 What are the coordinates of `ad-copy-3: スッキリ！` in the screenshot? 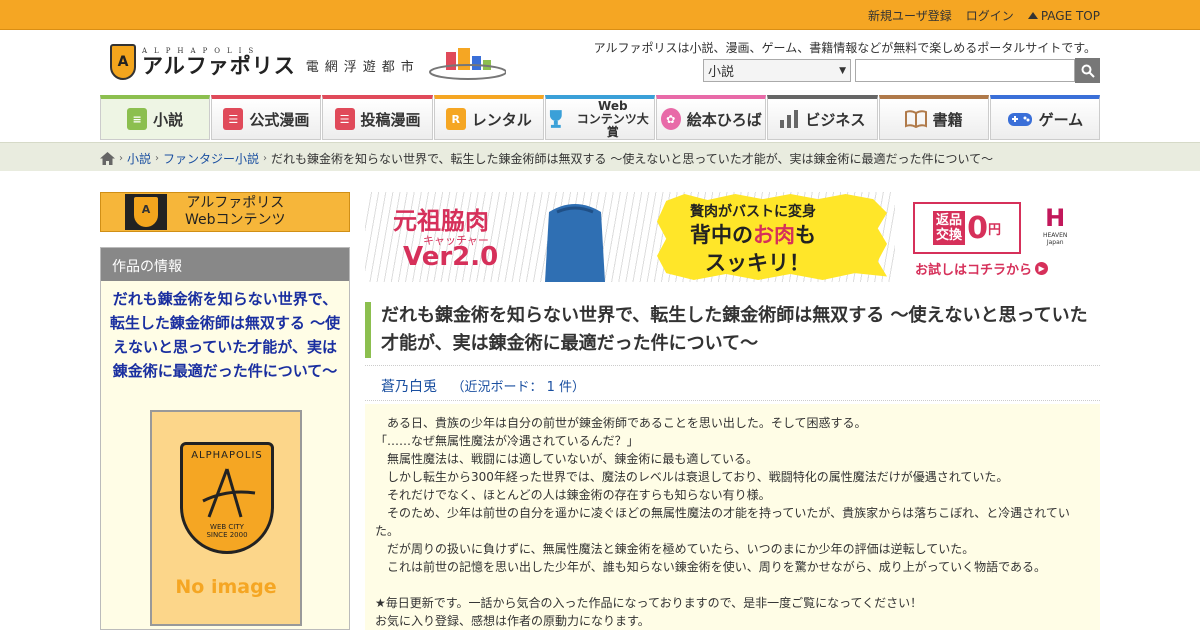 It's located at (757, 263).